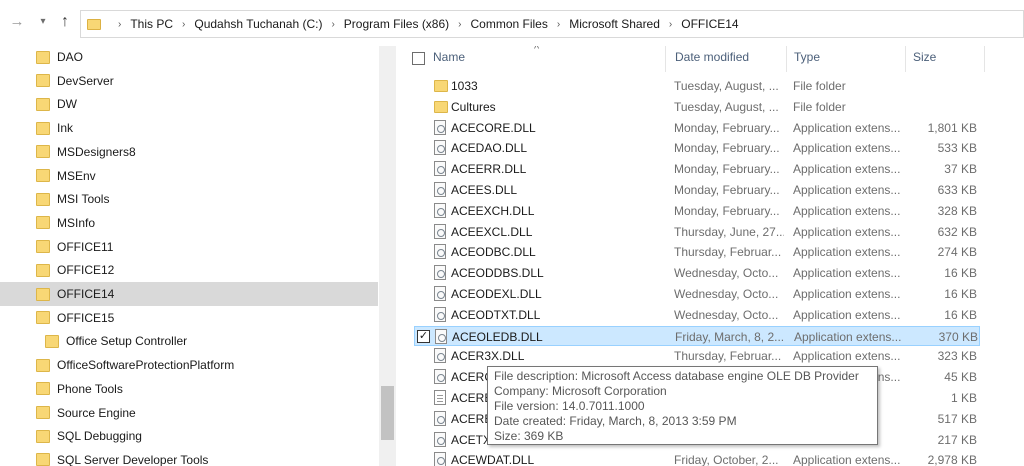 The image size is (1024, 466). Describe the element at coordinates (189, 81) in the screenshot. I see `nav-item-devserver: DevServer` at that location.